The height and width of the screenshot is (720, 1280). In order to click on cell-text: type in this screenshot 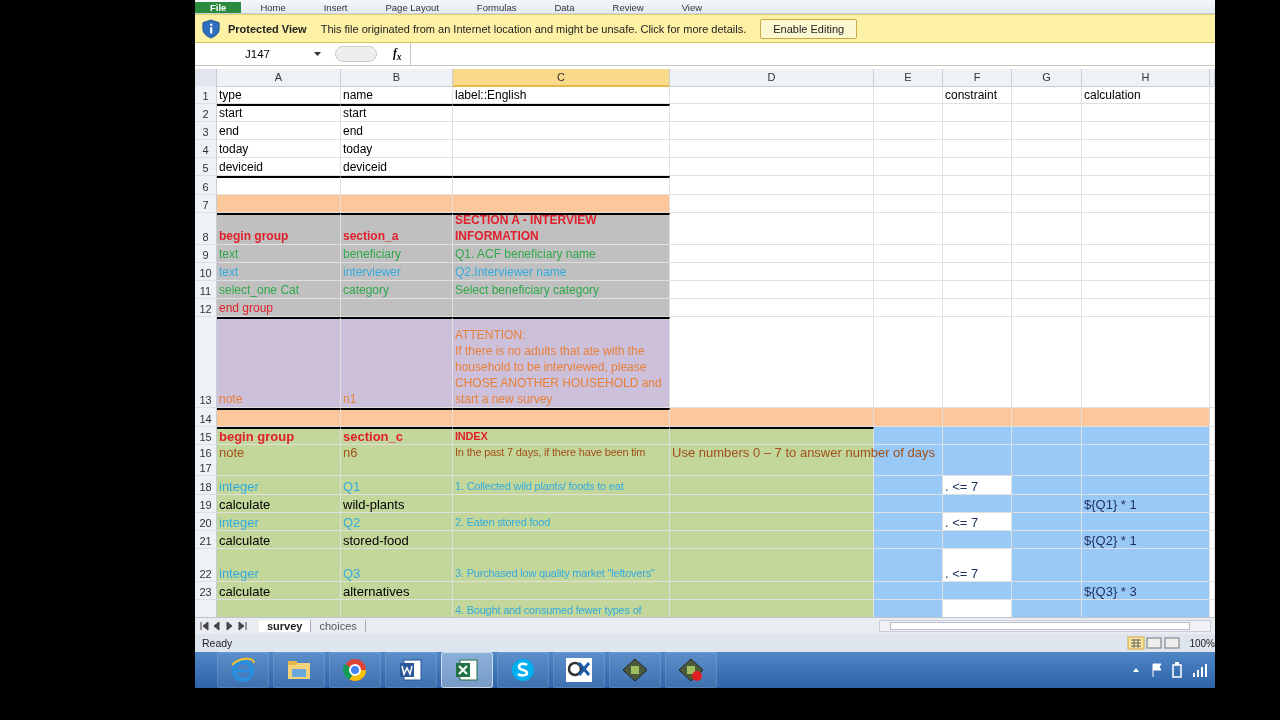, I will do `click(230, 96)`.